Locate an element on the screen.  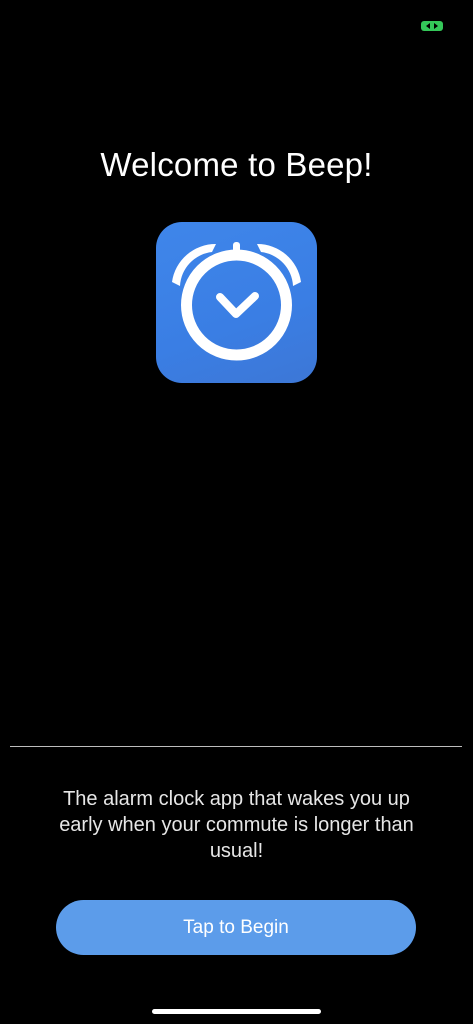
app-logo is located at coordinates (236, 302).